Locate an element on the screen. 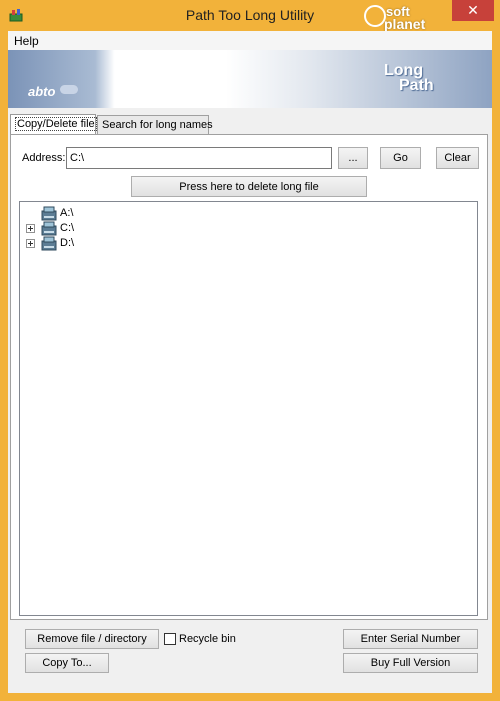 The height and width of the screenshot is (701, 500). buy-full-version-button: Buy Full Version is located at coordinates (410, 663).